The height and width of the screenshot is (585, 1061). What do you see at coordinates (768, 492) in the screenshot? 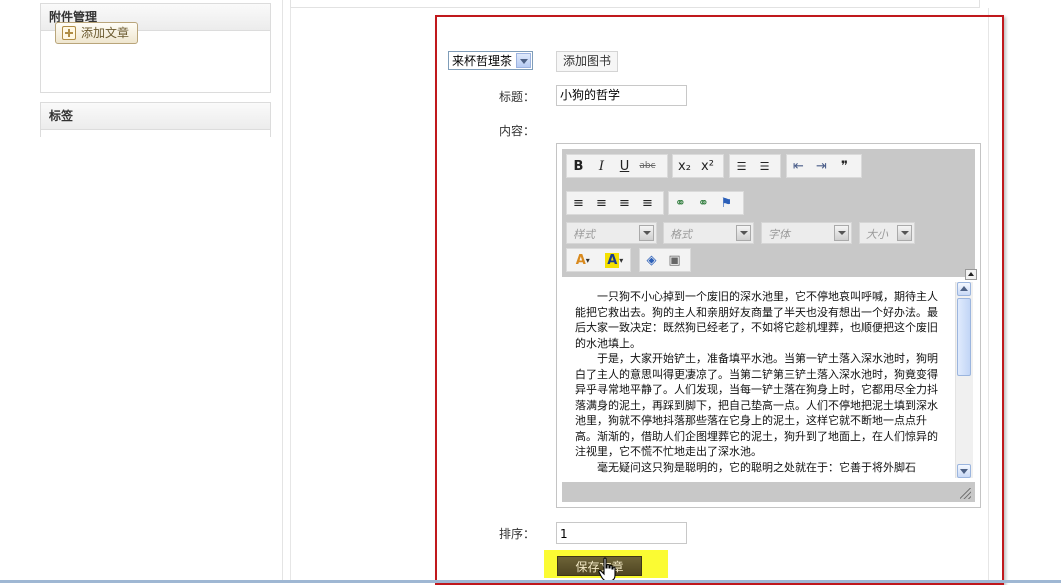
I see `editor-status-bar` at bounding box center [768, 492].